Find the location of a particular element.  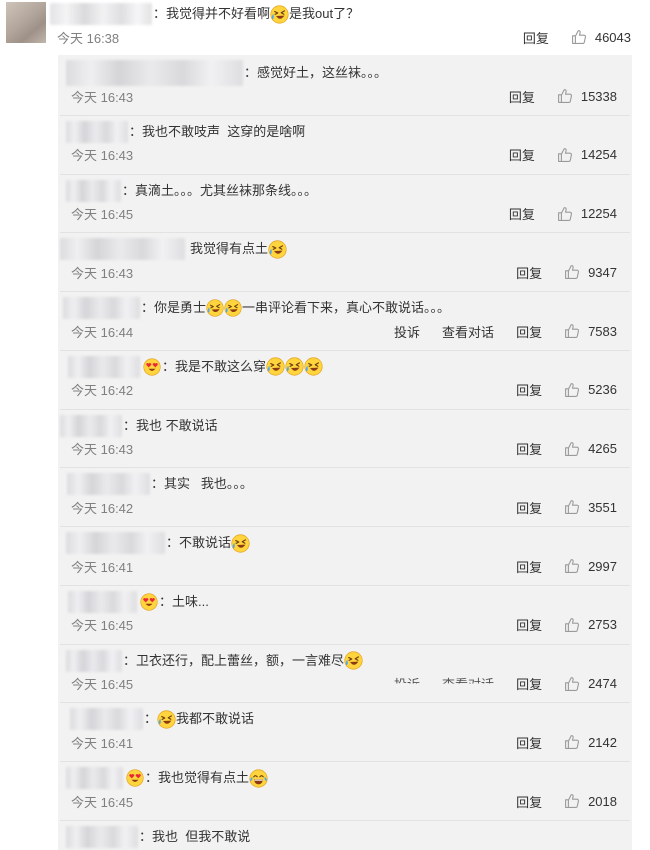

reply-time: 今天 16:41 is located at coordinates (102, 743).